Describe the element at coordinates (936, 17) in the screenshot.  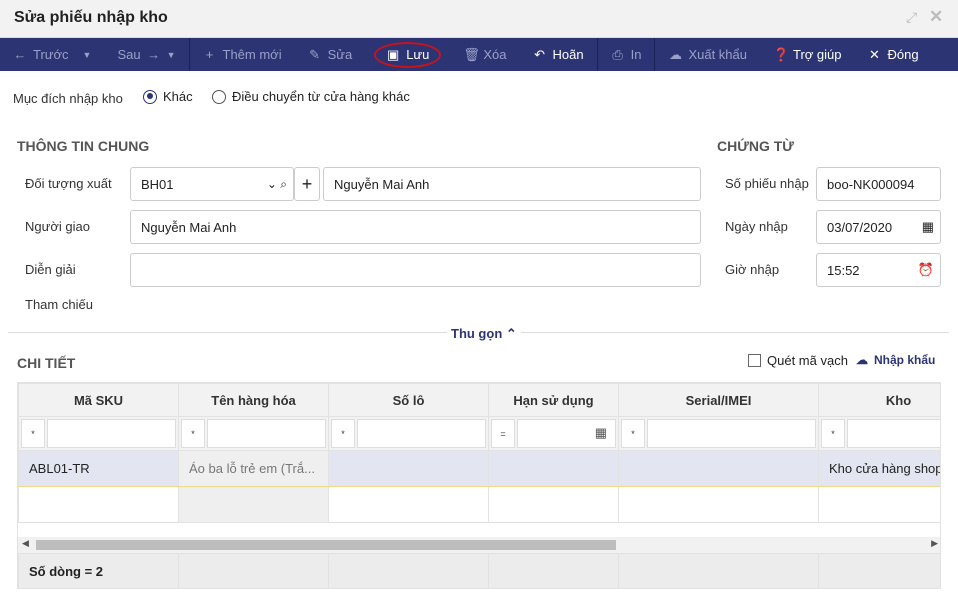
I see `close-icon: ✕` at that location.